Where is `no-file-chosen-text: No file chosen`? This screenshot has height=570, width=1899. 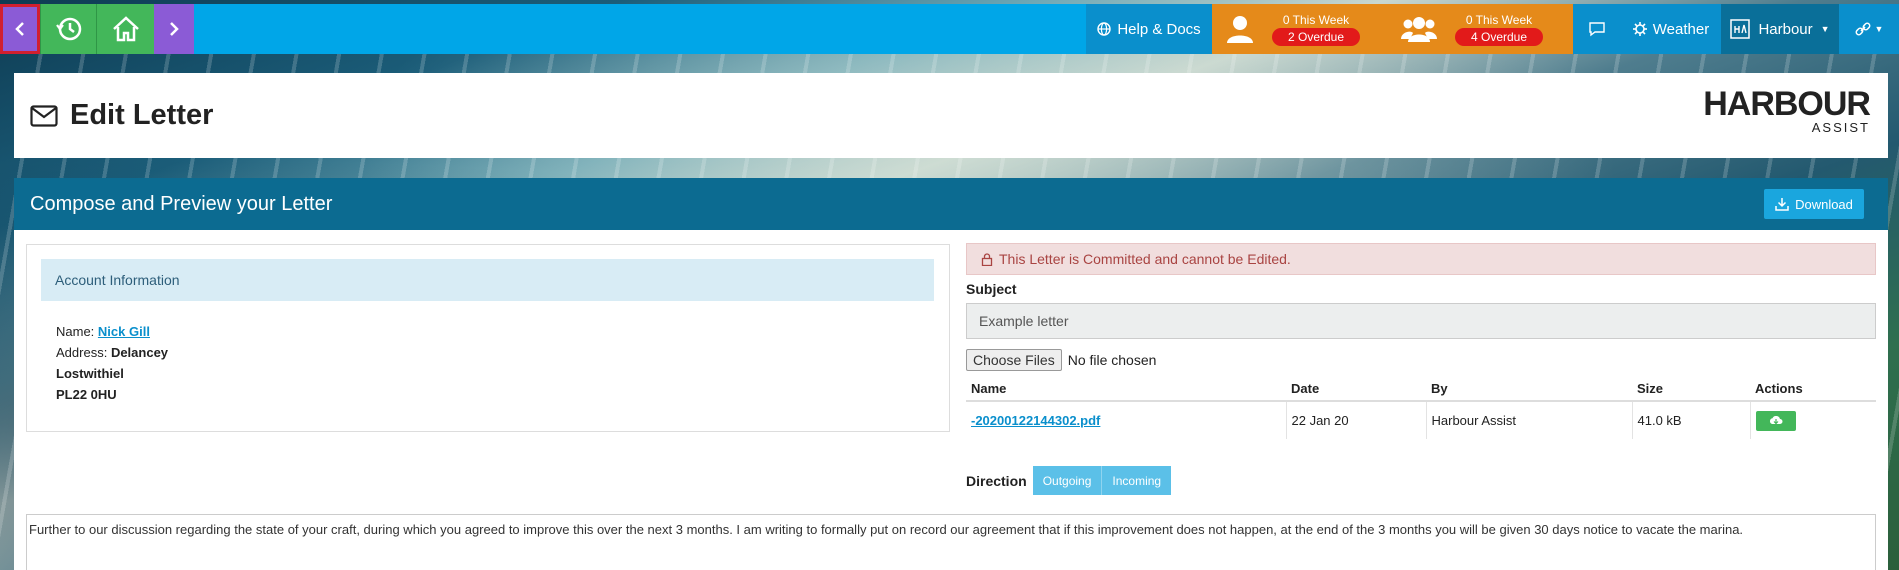 no-file-chosen-text: No file chosen is located at coordinates (1112, 360).